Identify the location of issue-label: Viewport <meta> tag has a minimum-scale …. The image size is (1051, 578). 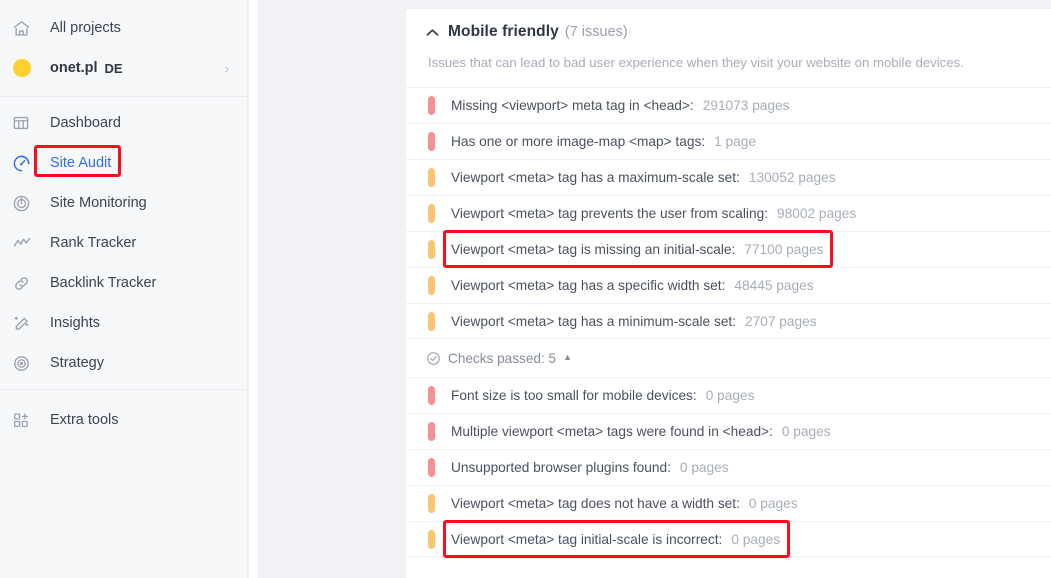
(594, 321).